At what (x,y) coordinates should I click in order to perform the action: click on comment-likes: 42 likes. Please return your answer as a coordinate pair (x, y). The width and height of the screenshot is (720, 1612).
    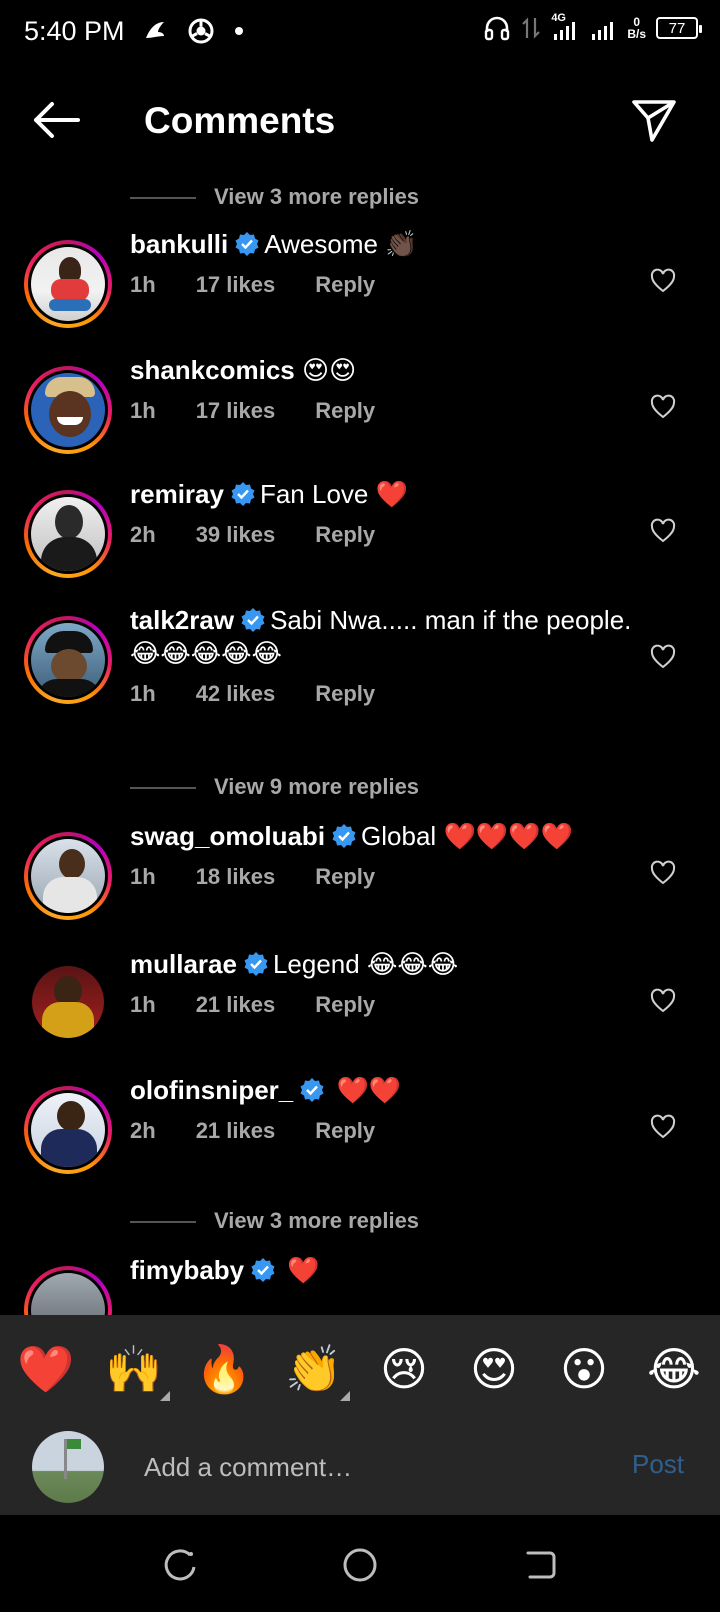
    Looking at the image, I should click on (236, 694).